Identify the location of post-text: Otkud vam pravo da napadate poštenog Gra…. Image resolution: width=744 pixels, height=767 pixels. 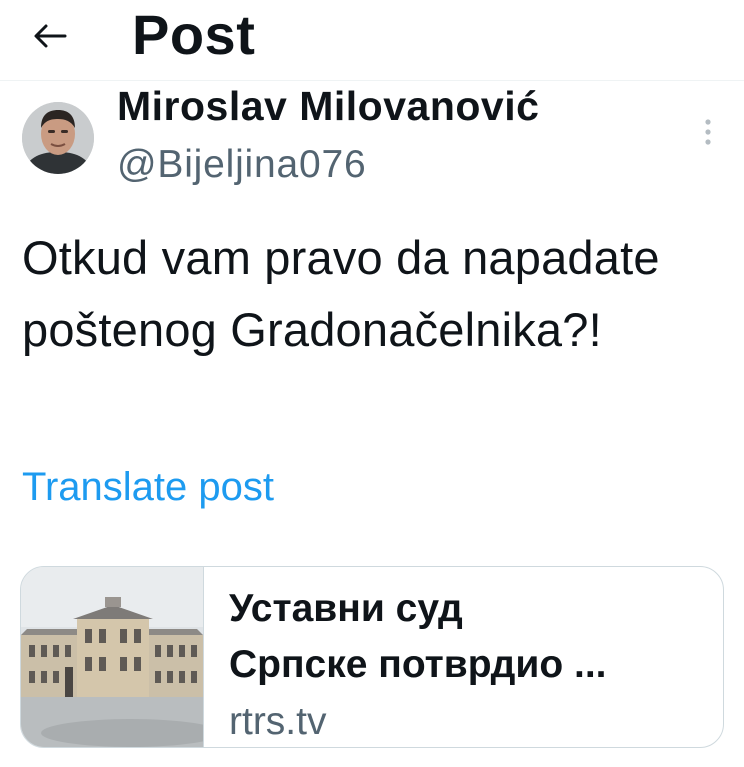
(341, 293).